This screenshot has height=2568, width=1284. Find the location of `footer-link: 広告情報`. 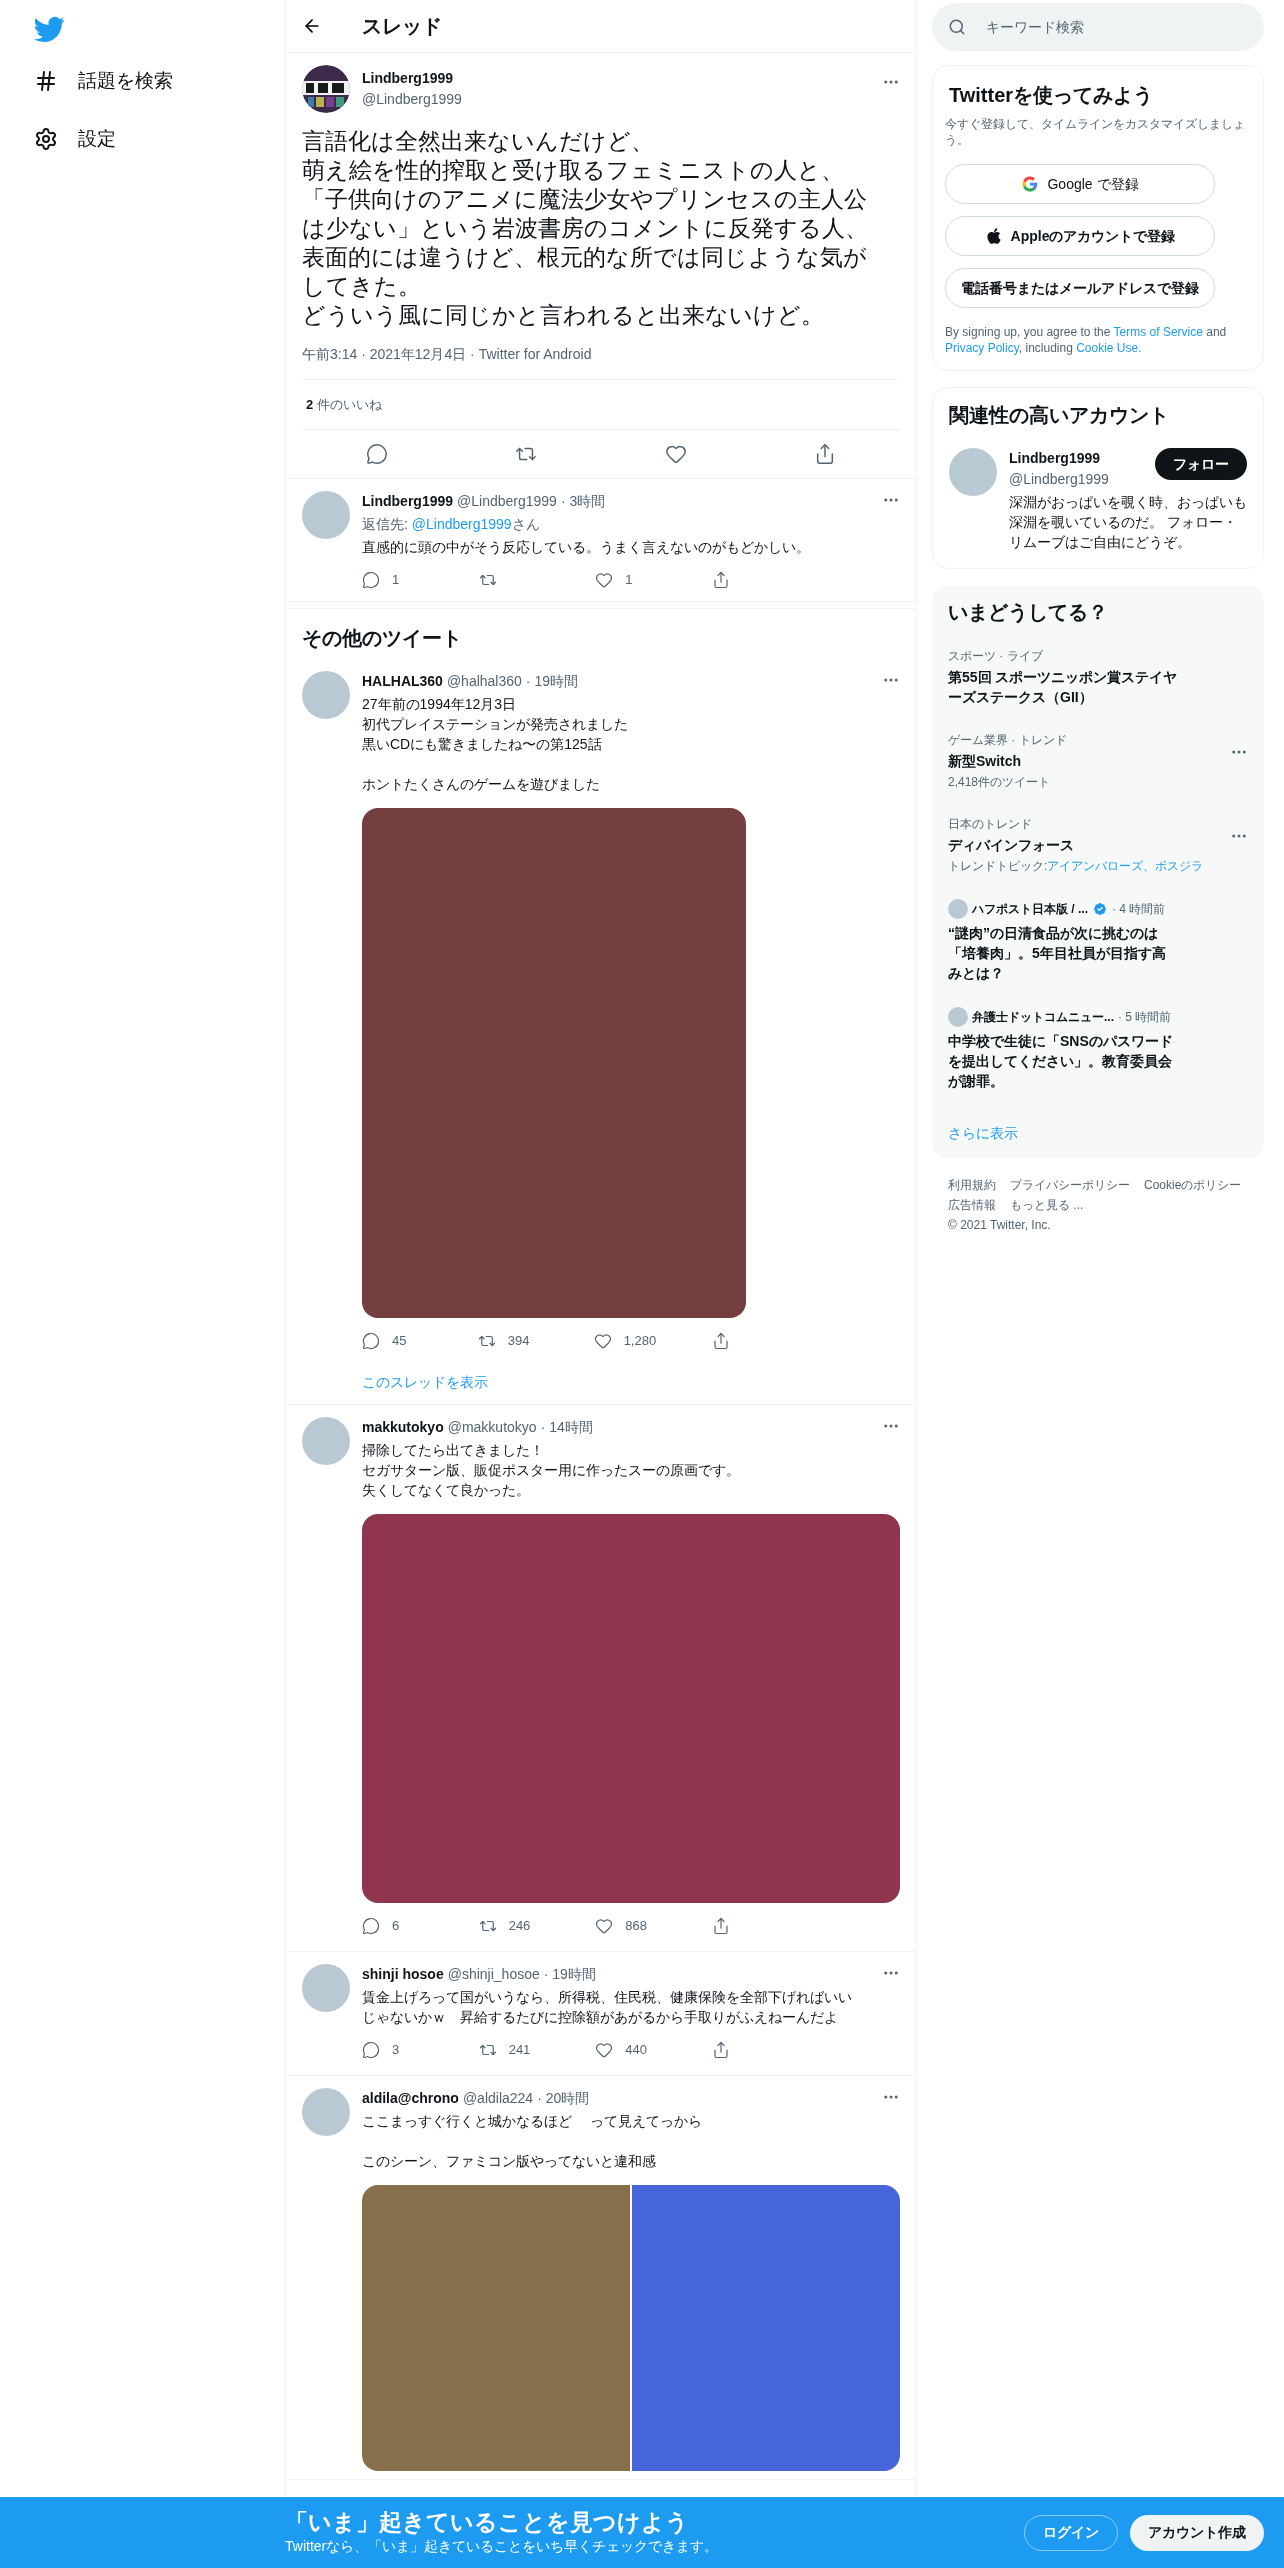

footer-link: 広告情報 is located at coordinates (972, 1205).